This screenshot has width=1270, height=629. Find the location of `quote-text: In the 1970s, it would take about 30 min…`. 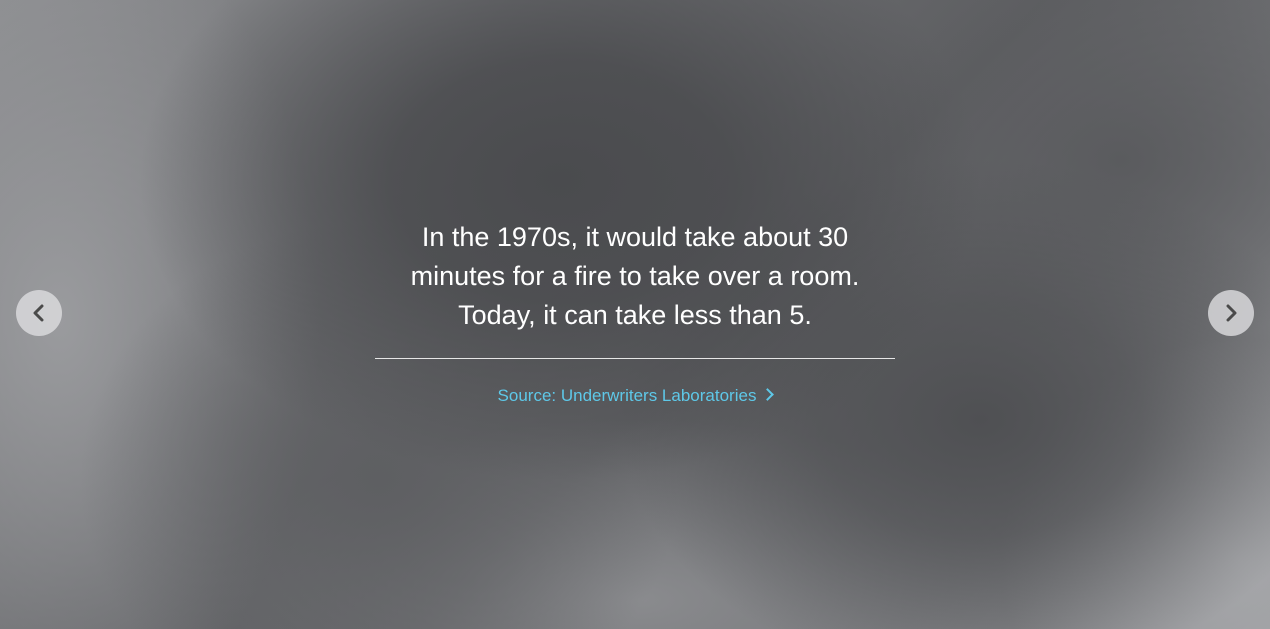

quote-text: In the 1970s, it would take about 30 min… is located at coordinates (635, 276).